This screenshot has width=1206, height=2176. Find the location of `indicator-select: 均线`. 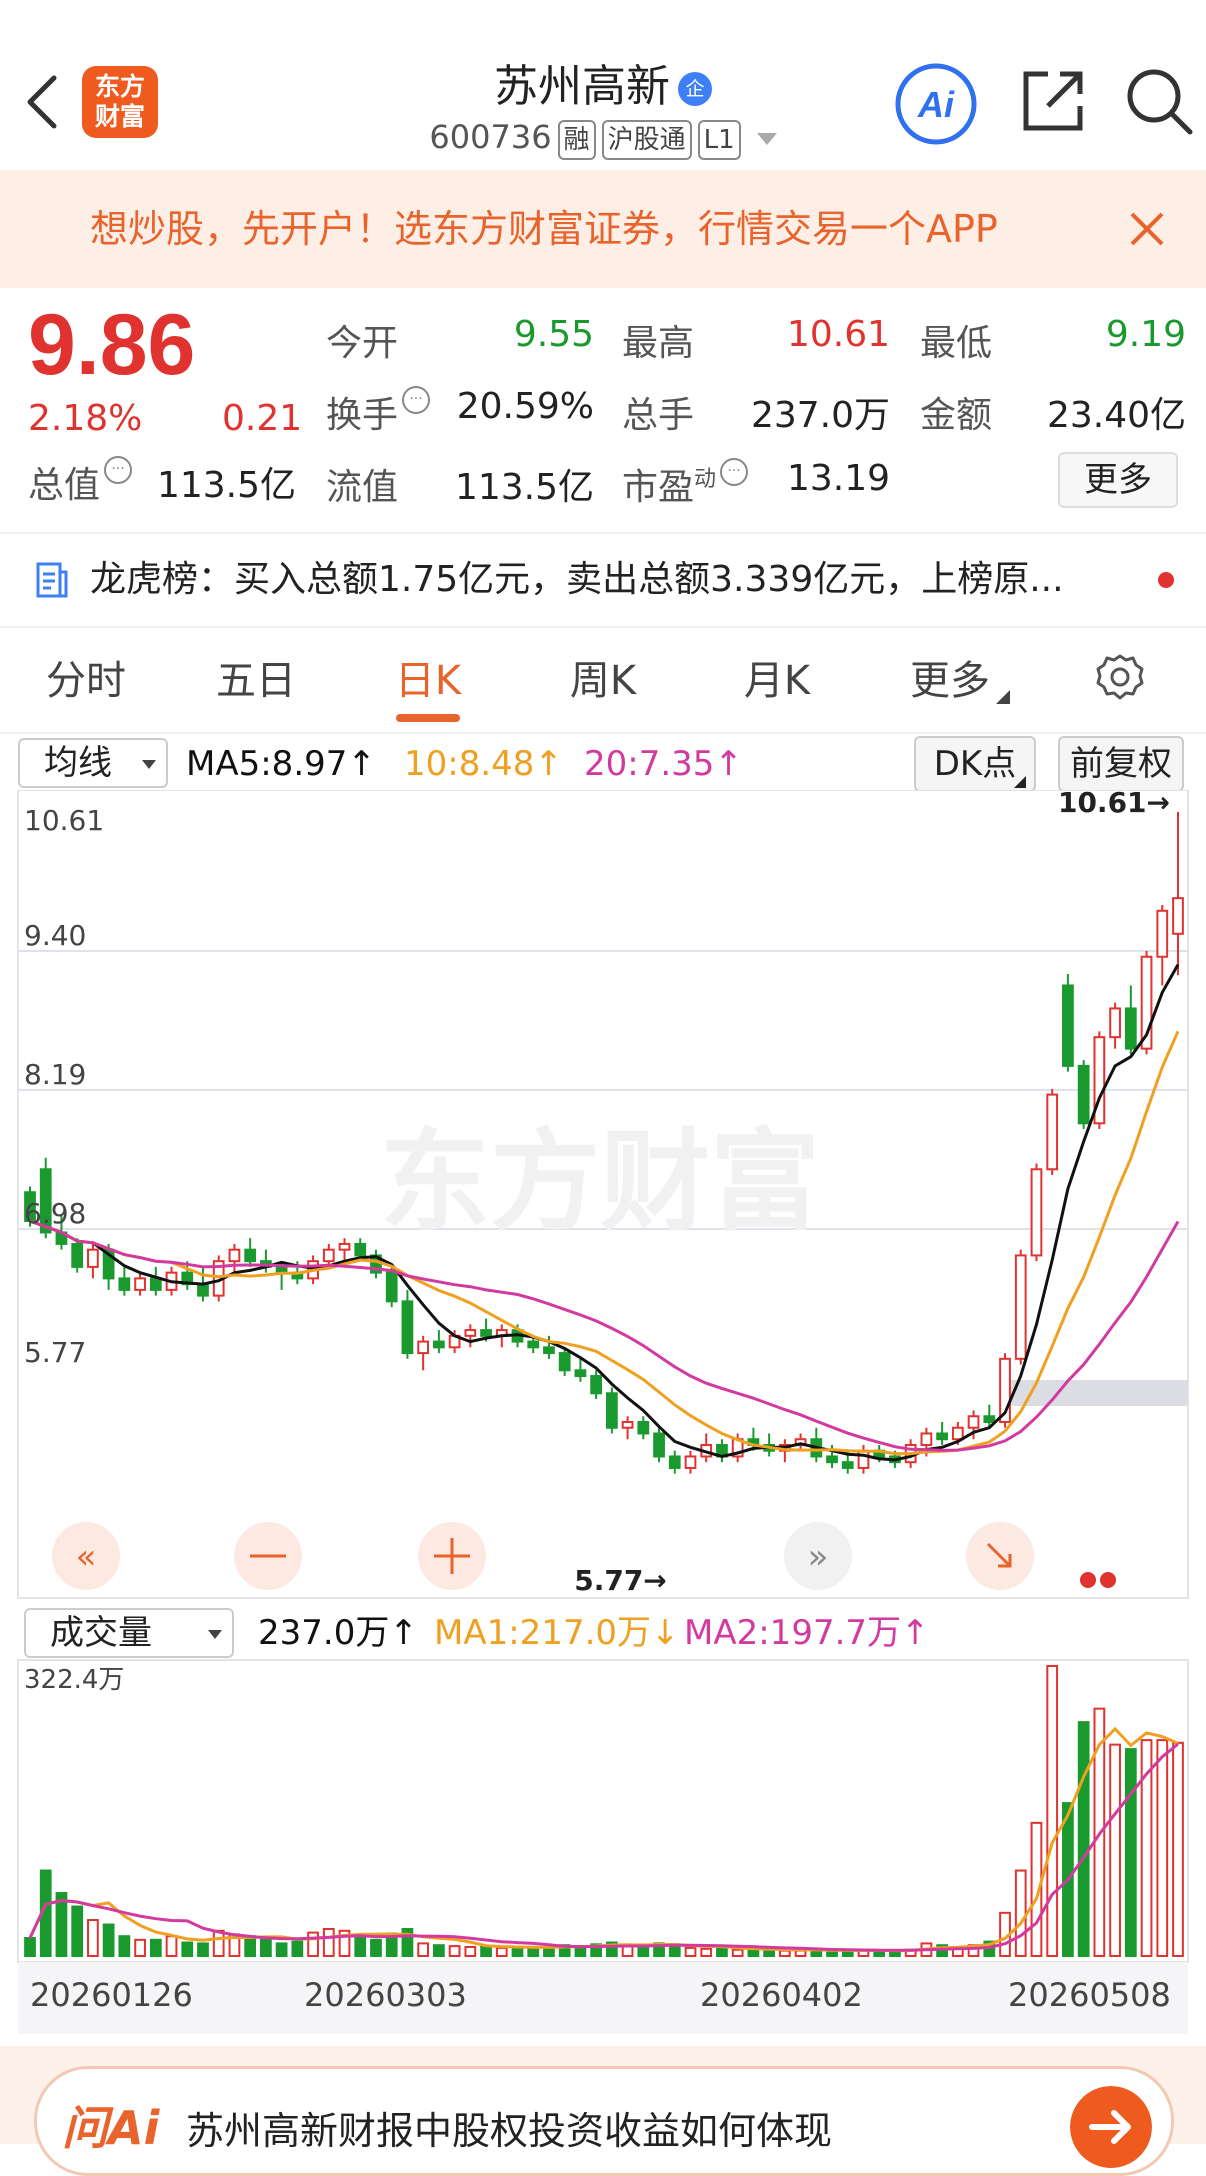

indicator-select: 均线 is located at coordinates (93, 763).